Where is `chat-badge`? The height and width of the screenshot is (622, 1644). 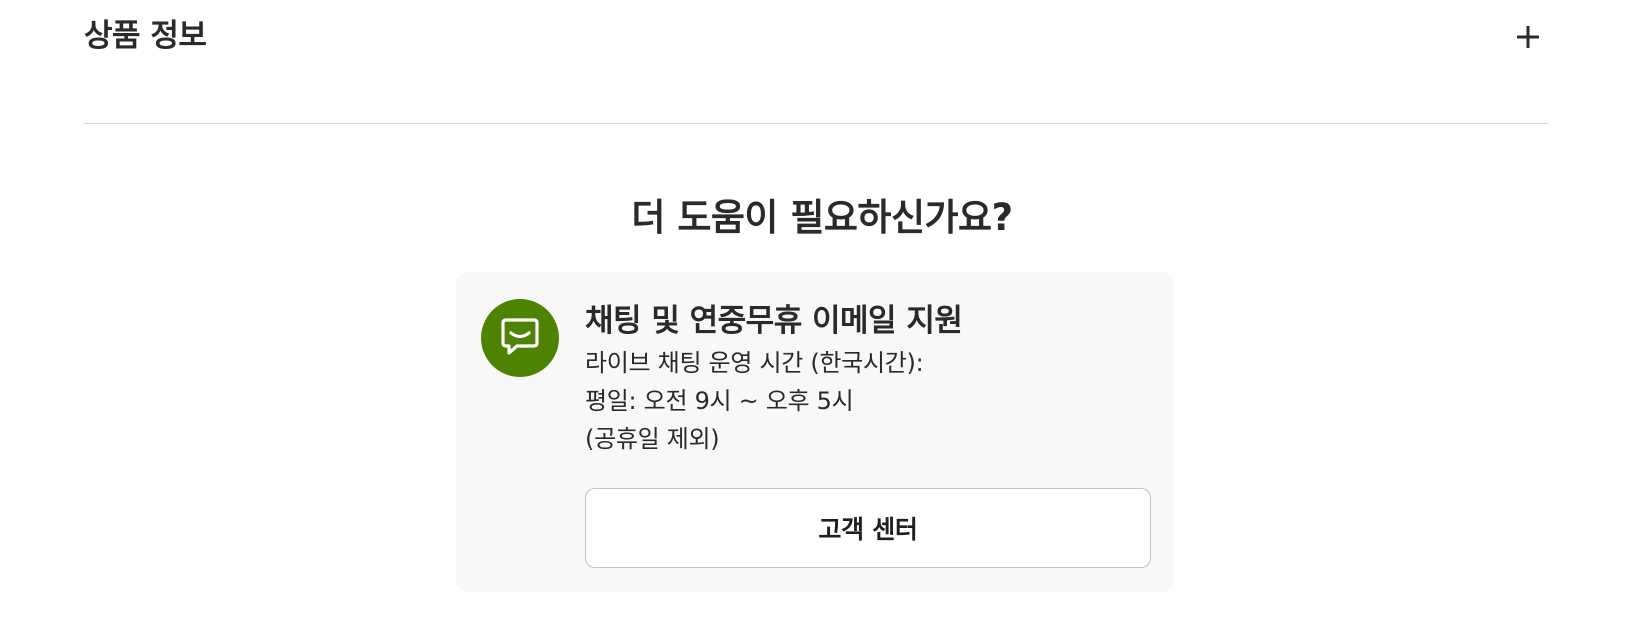
chat-badge is located at coordinates (520, 338).